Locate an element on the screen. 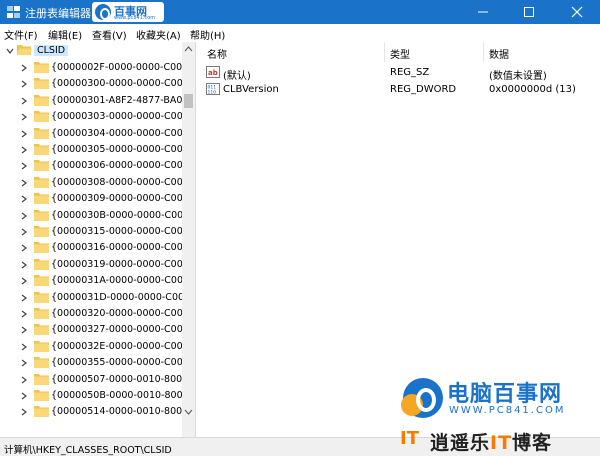 The height and width of the screenshot is (456, 600). minimize-button is located at coordinates (483, 12).